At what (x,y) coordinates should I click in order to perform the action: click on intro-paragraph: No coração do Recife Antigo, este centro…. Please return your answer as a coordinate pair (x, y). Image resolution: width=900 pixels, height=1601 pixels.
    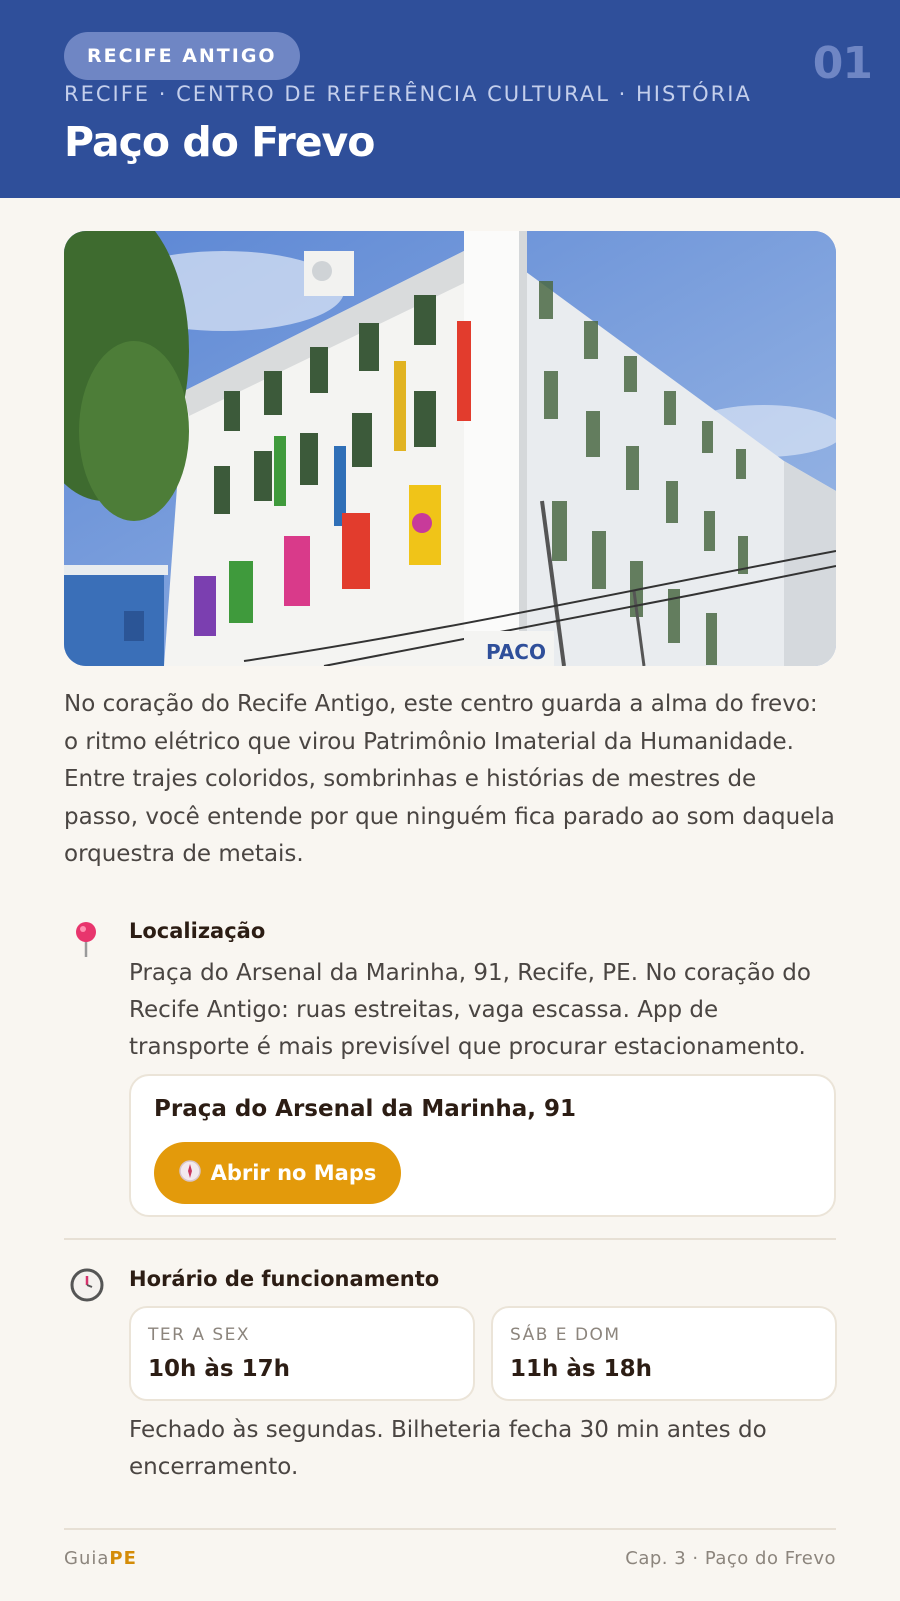
    Looking at the image, I should click on (449, 779).